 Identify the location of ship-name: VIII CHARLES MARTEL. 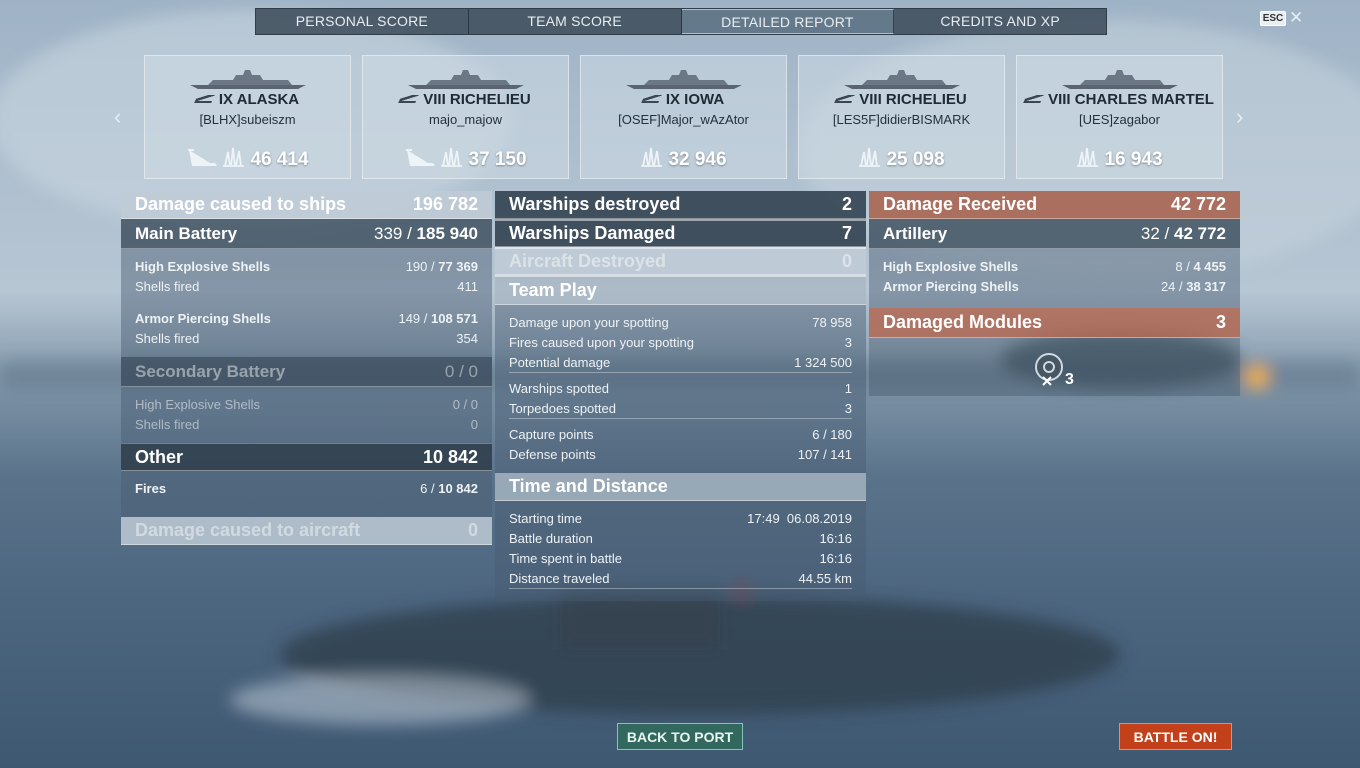
(1131, 99).